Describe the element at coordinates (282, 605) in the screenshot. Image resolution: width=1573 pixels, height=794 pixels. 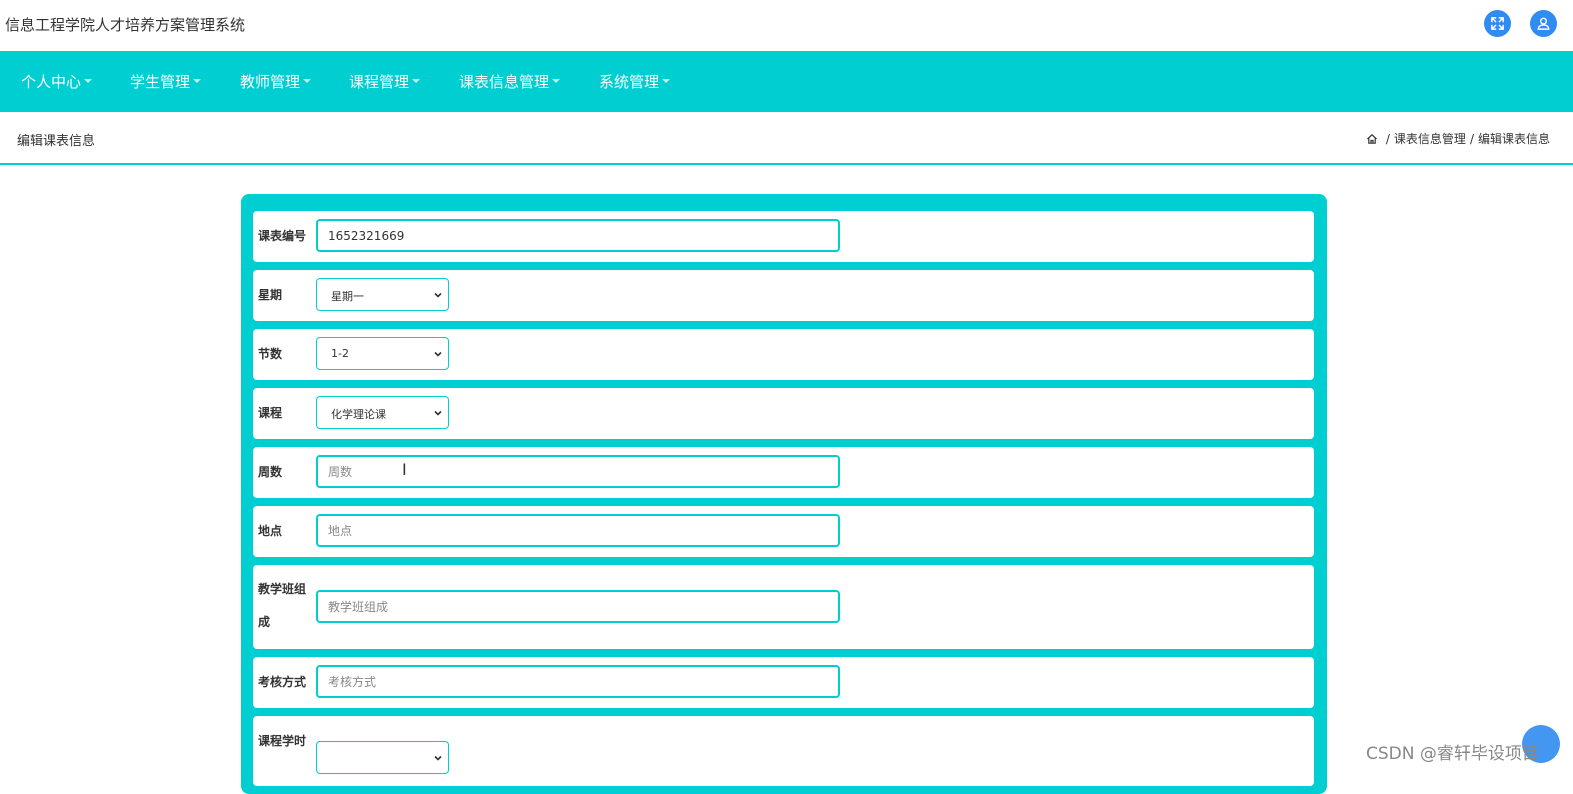
I see `field-label: 教学班组成` at that location.